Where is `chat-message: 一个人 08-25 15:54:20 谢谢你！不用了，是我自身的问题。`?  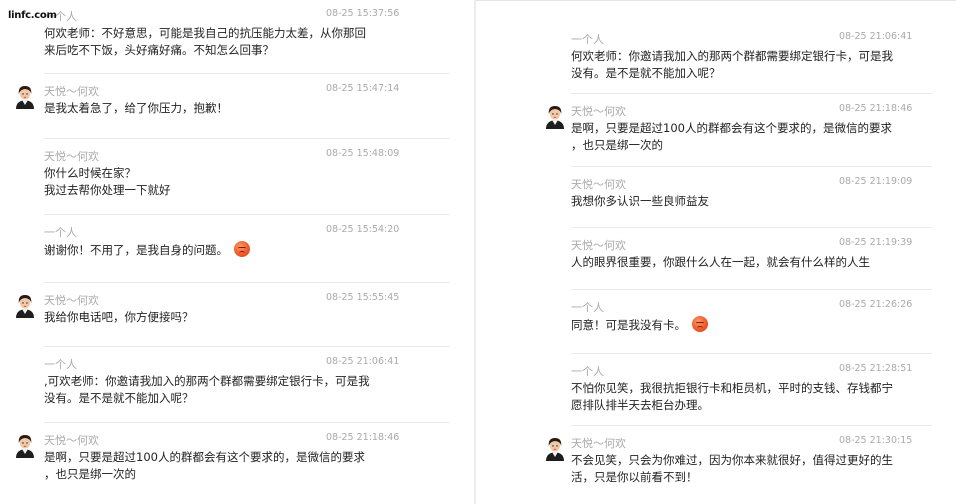
chat-message: 一个人 08-25 15:54:20 谢谢你！不用了，是我自身的问题。 is located at coordinates (238, 256).